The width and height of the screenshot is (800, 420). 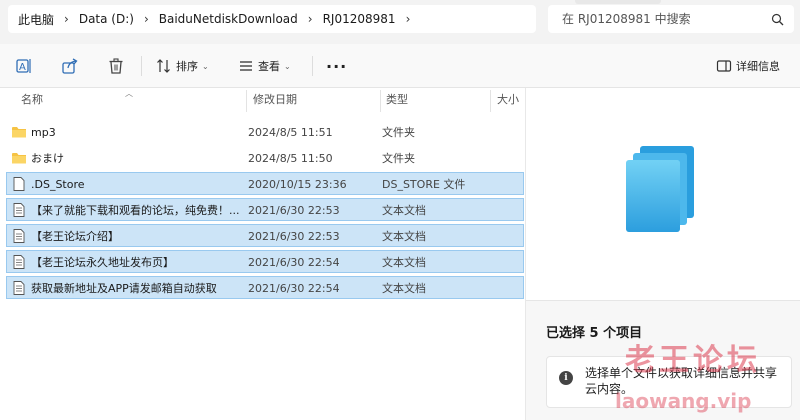 I want to click on trash-icon, so click(x=116, y=66).